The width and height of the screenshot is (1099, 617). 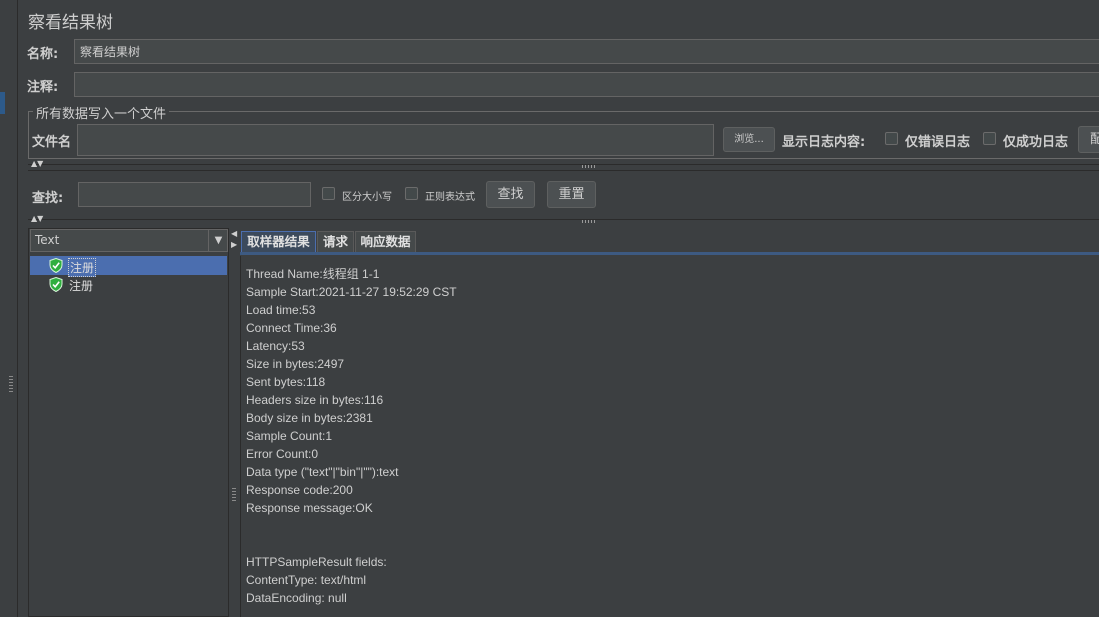 I want to click on case-sensitive-label: 区分大小写, so click(x=367, y=197).